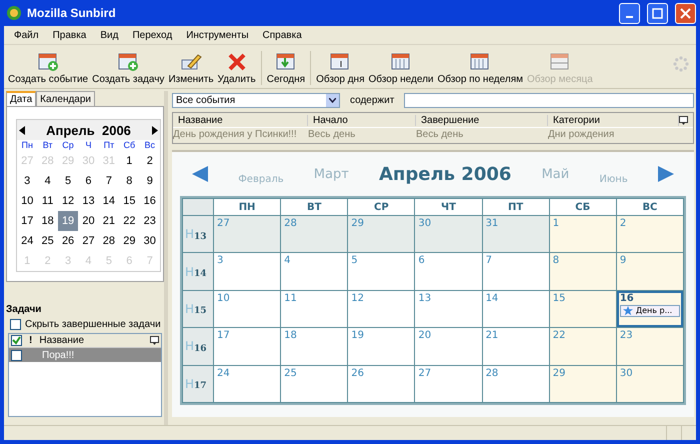  I want to click on mini-calendar-day: 10, so click(27, 201).